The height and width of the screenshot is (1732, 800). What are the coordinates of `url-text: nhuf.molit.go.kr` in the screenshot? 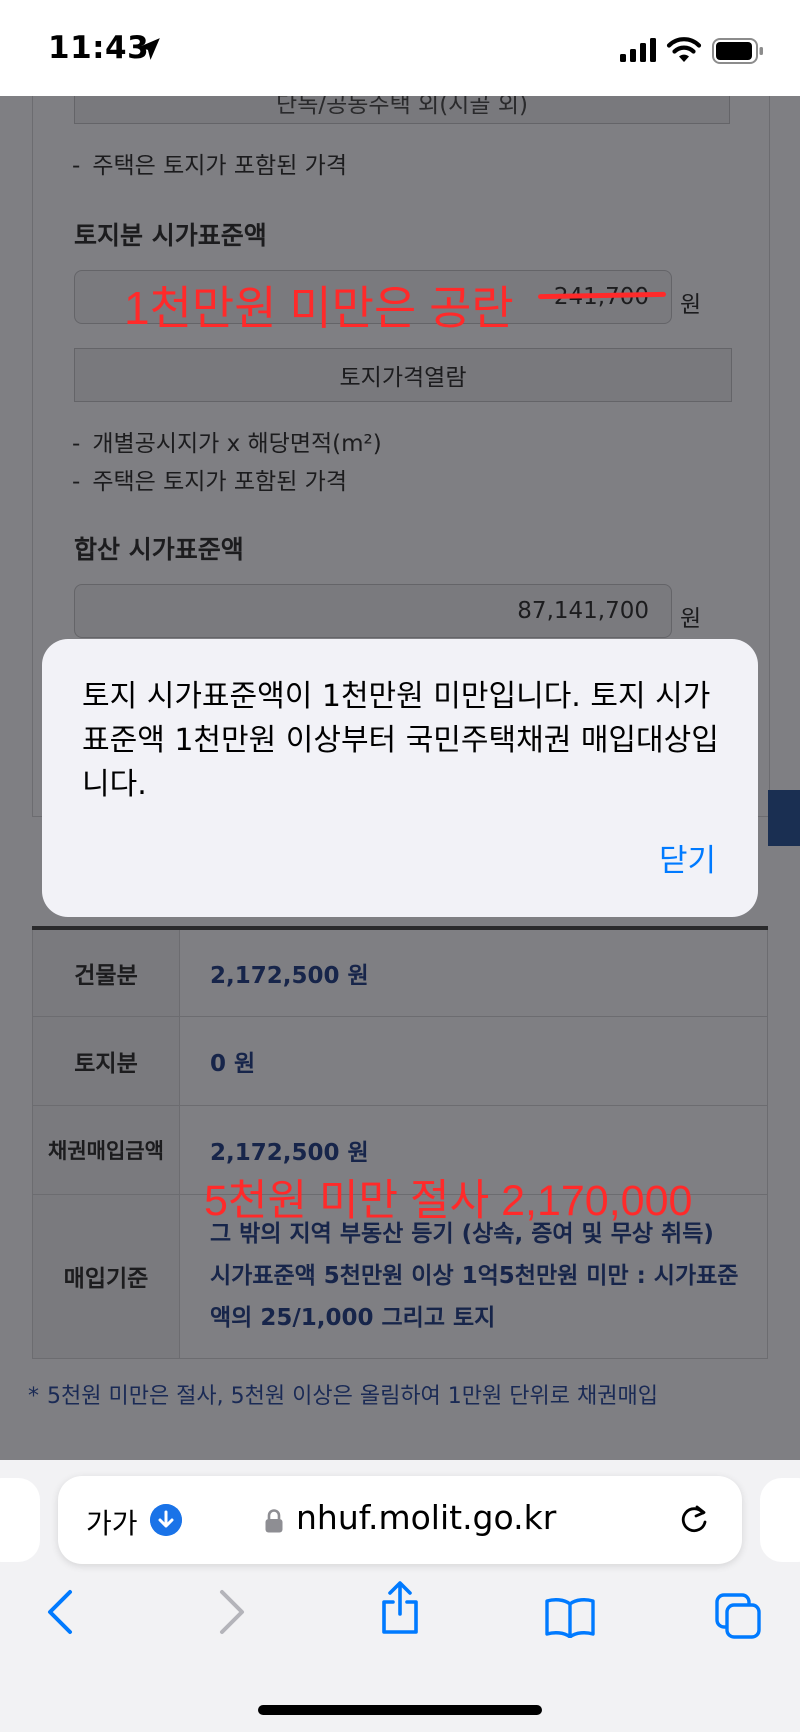 It's located at (426, 1517).